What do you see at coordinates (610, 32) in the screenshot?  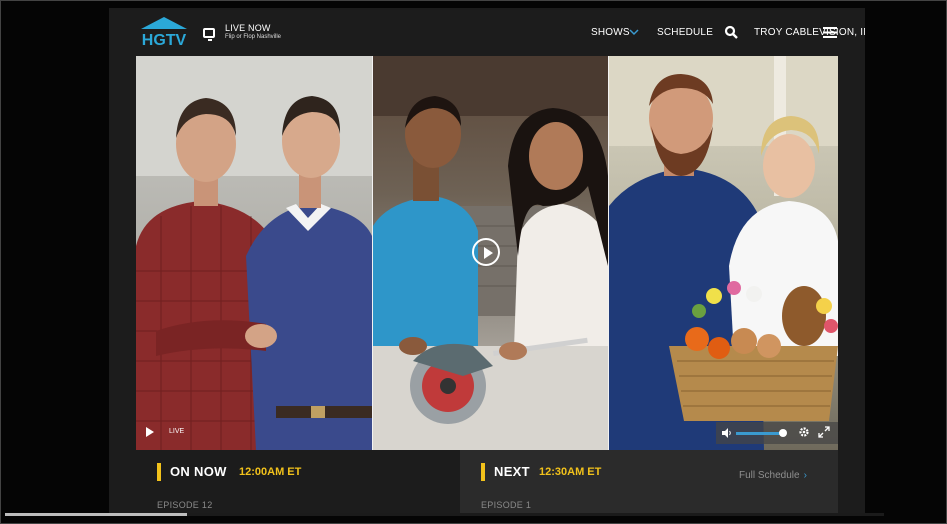 I see `nav-shows: SHOWS` at bounding box center [610, 32].